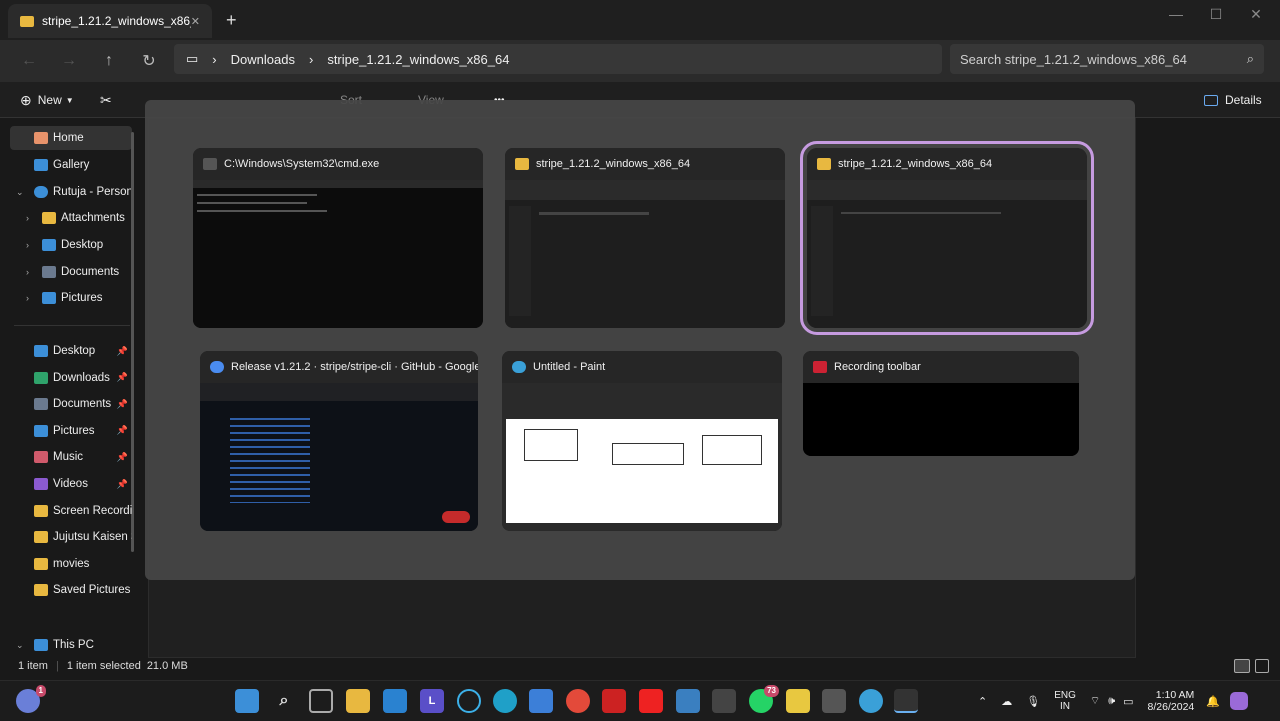  What do you see at coordinates (71, 245) in the screenshot?
I see `sidebar-item-od-desktop: › Desktop` at bounding box center [71, 245].